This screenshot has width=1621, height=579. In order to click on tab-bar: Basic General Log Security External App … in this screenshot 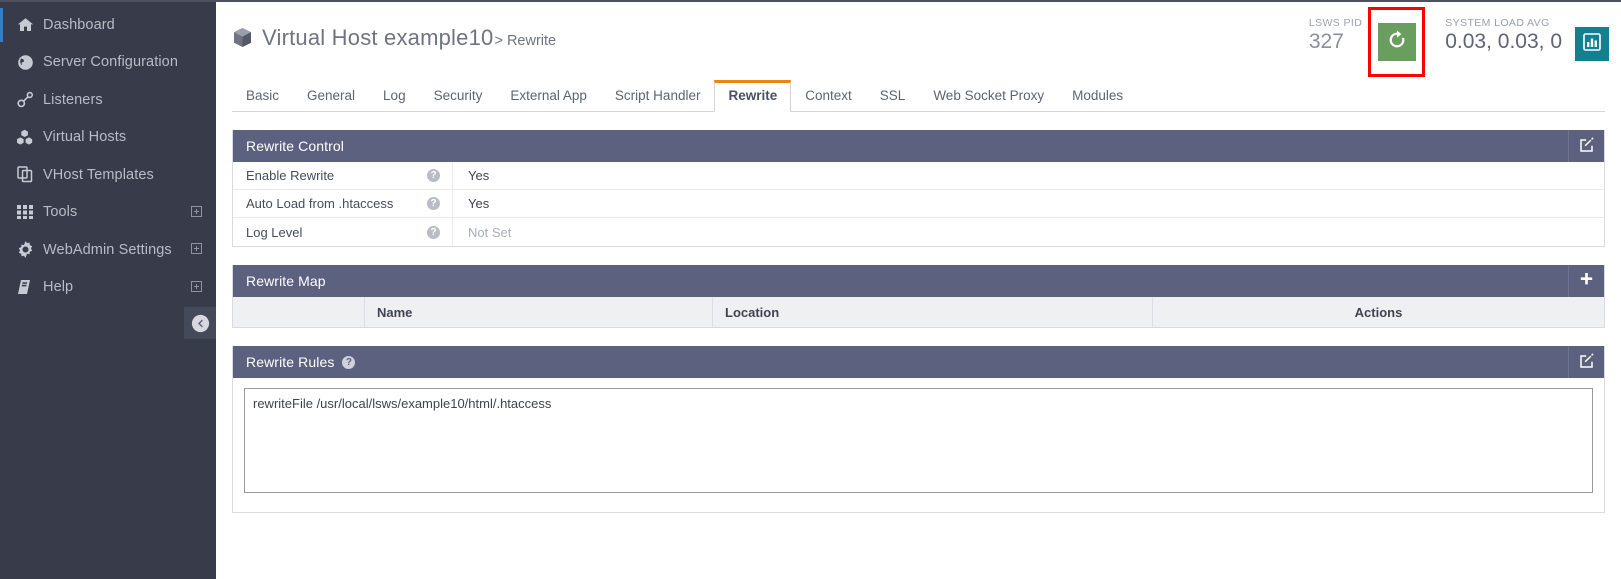, I will do `click(918, 96)`.